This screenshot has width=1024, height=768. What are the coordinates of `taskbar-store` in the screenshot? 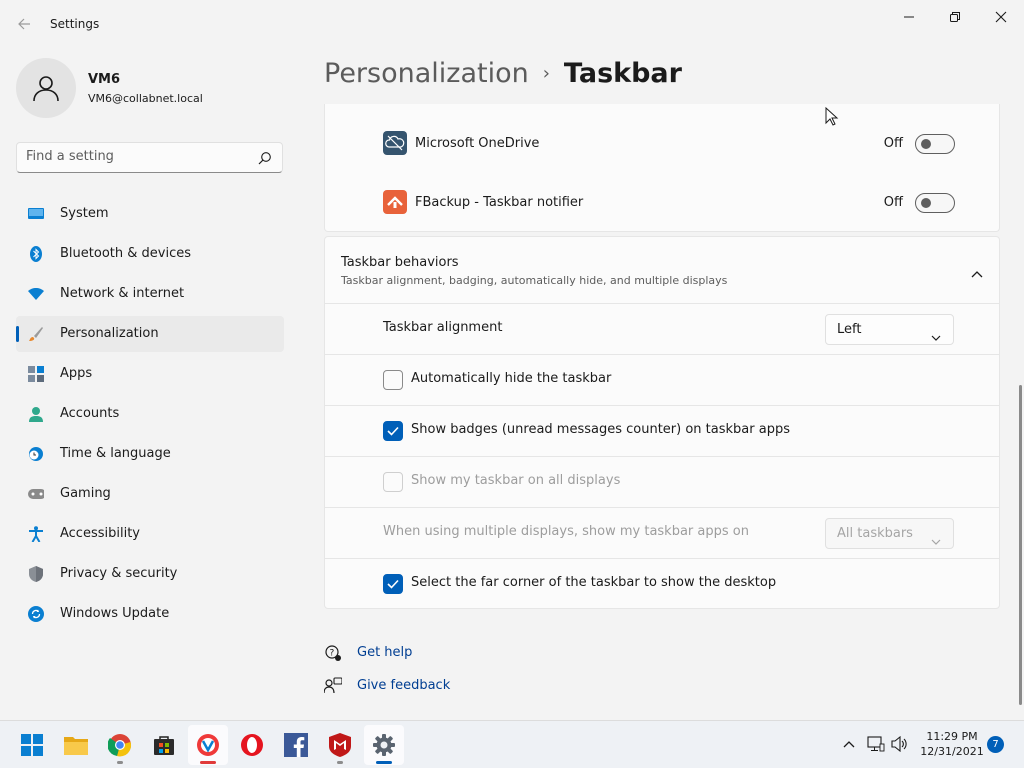 It's located at (164, 745).